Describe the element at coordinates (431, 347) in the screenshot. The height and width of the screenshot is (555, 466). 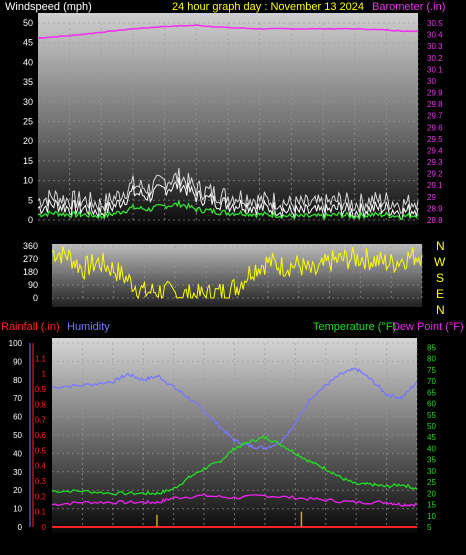
I see `temperature-tick-label: 85` at that location.